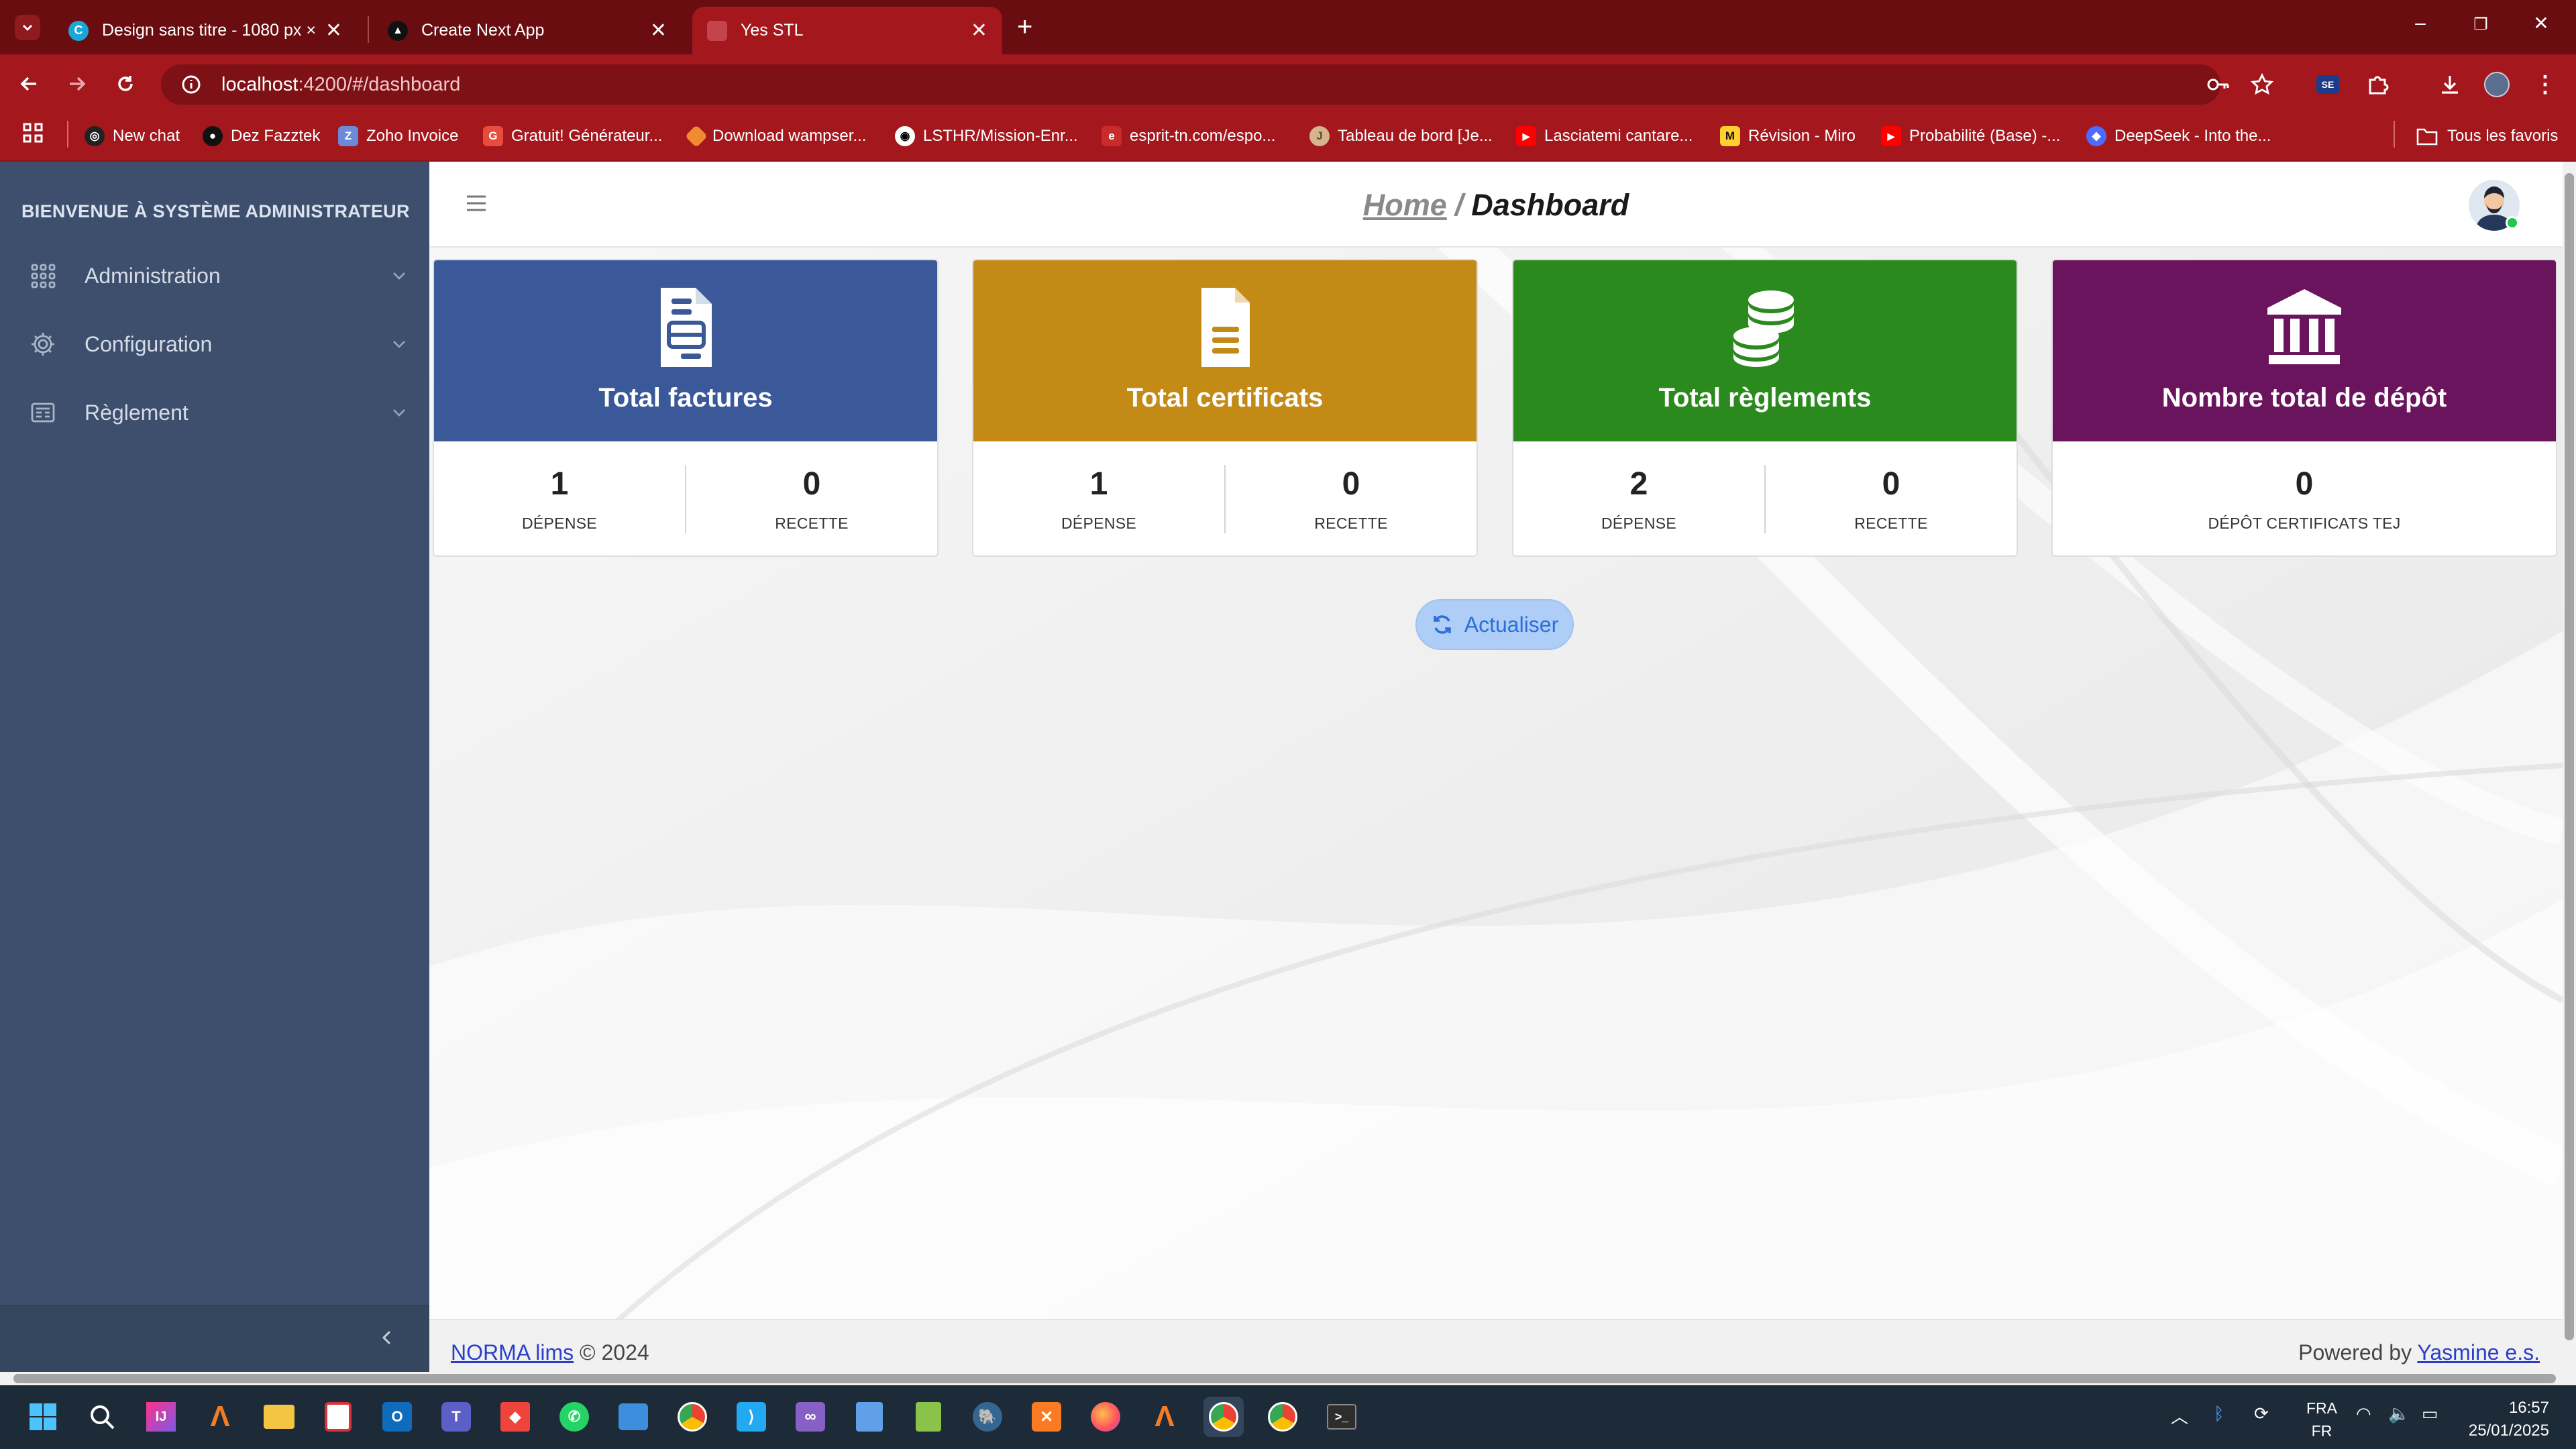 This screenshot has height=1449, width=2576. What do you see at coordinates (810, 1417) in the screenshot?
I see `taskbar-app-visual-studio: ∞` at bounding box center [810, 1417].